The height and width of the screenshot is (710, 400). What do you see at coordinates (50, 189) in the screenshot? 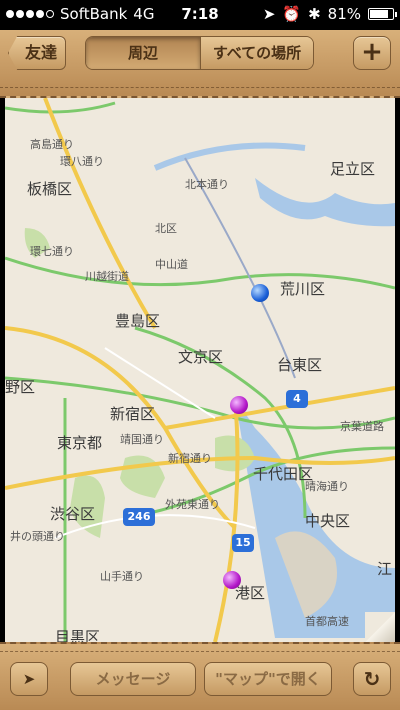
I see `ward-label: 板橋区` at bounding box center [50, 189].